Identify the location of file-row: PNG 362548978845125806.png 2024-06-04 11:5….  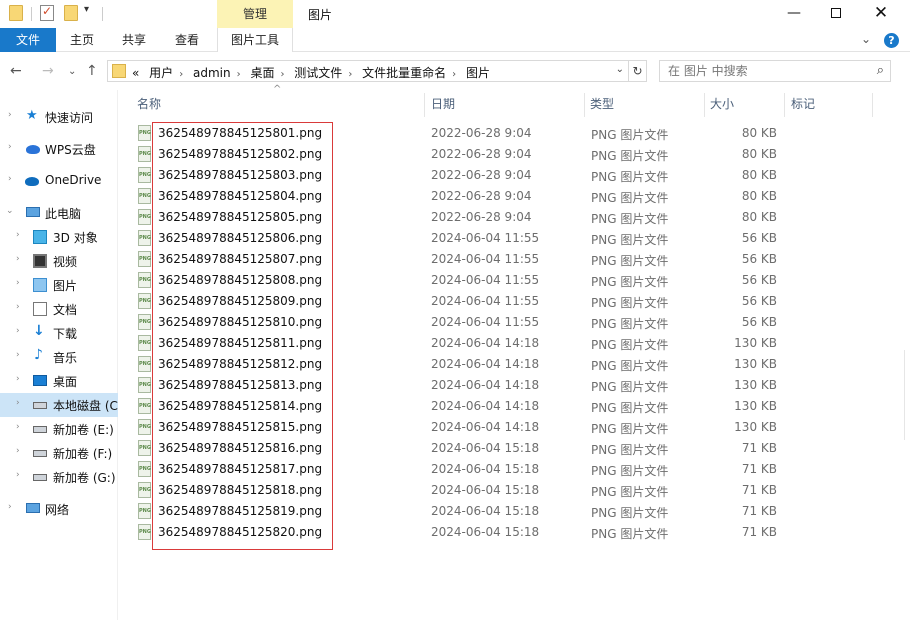
(514, 238).